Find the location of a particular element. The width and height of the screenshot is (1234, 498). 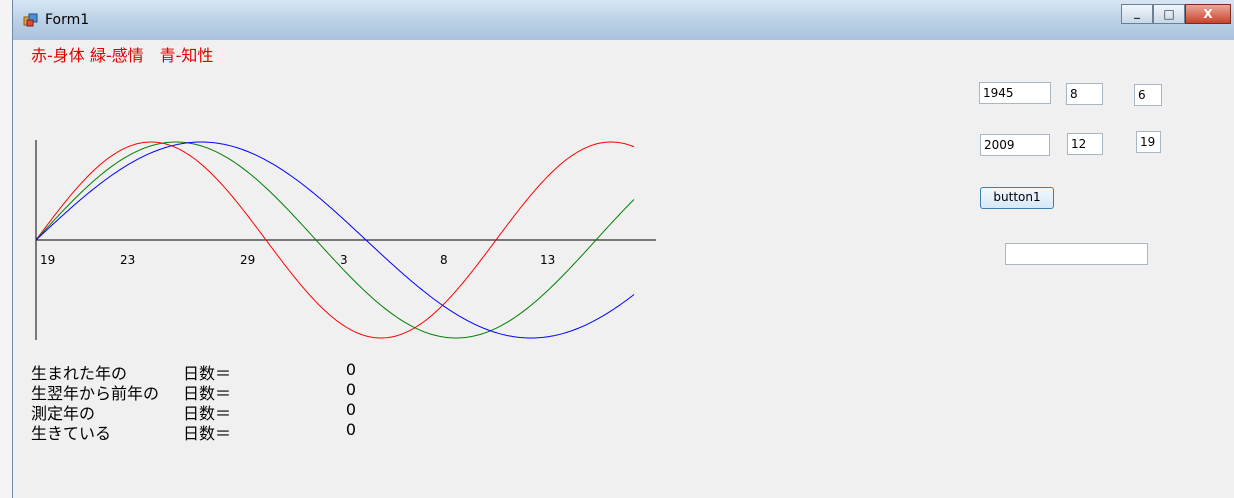

minimize-button: _ is located at coordinates (1137, 14).